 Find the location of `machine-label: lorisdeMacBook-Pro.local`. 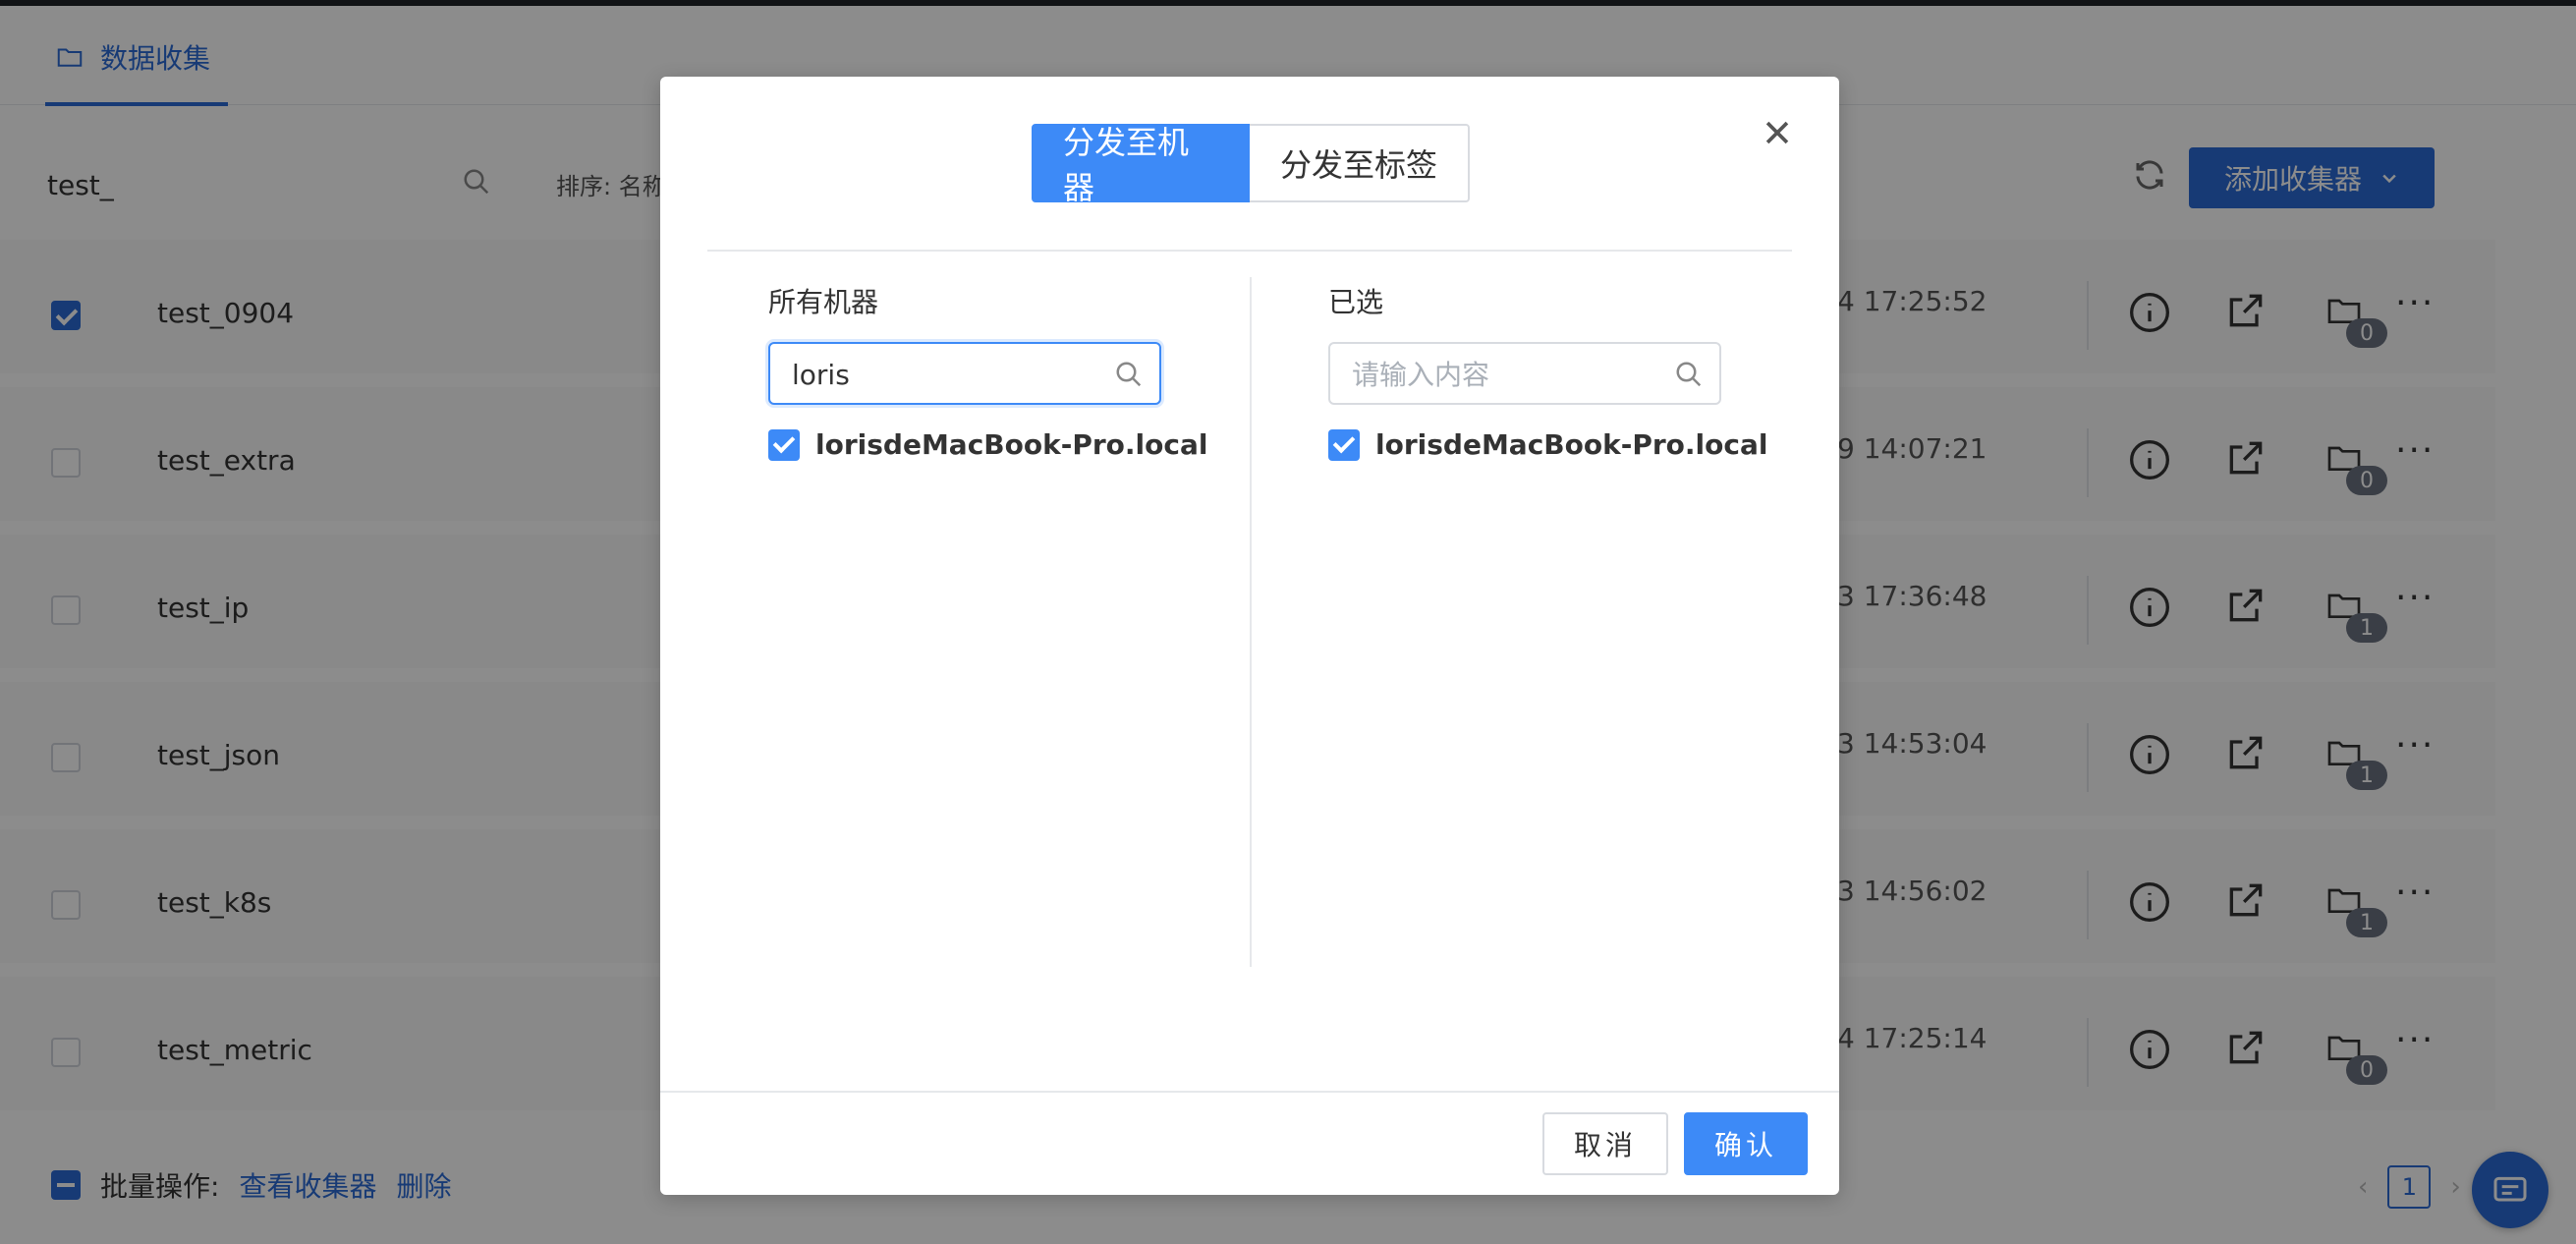

machine-label: lorisdeMacBook-Pro.local is located at coordinates (1011, 444).